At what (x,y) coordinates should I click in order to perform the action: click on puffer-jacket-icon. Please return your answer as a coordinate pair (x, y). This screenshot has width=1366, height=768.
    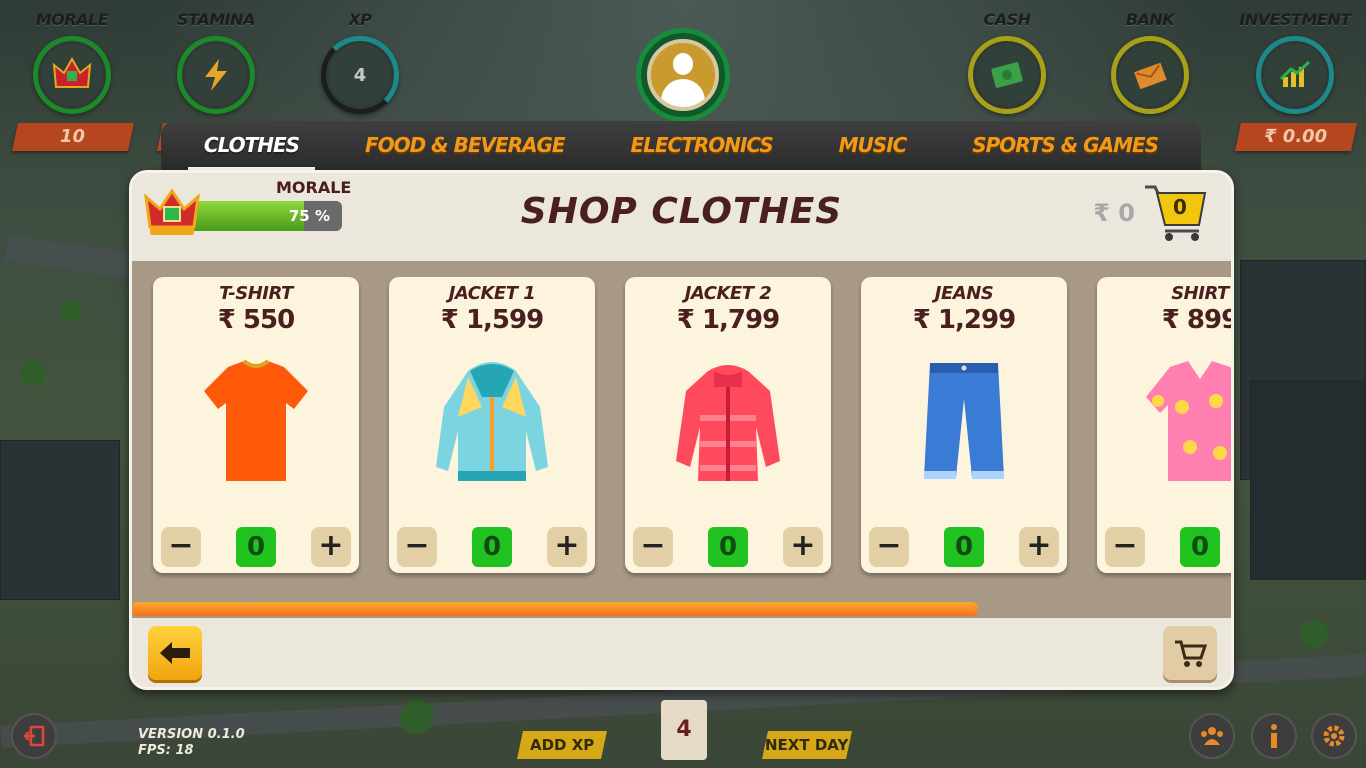
    Looking at the image, I should click on (728, 422).